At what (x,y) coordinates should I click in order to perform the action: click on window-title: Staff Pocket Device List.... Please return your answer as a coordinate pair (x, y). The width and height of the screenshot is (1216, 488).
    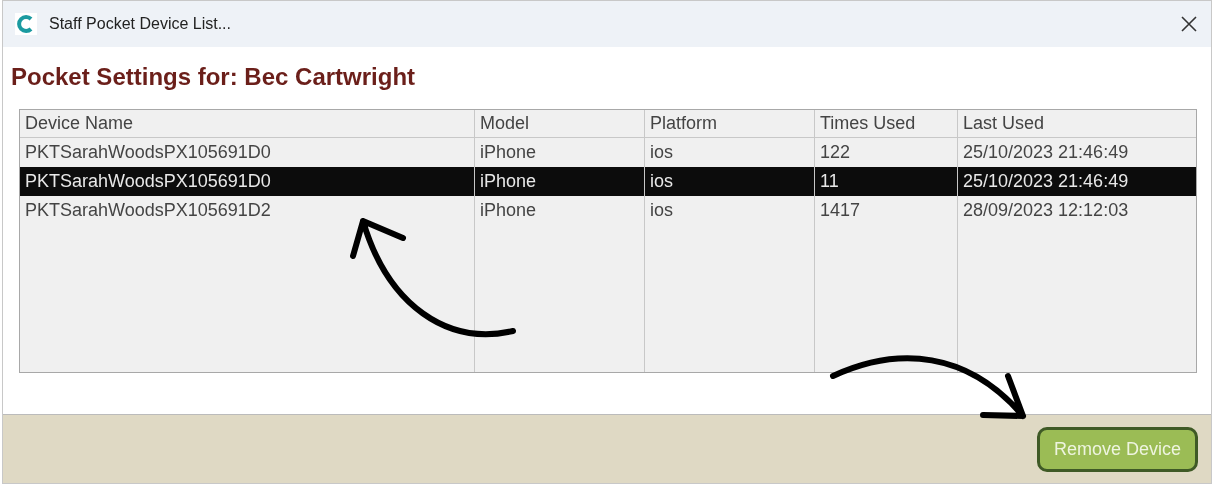
    Looking at the image, I should click on (140, 24).